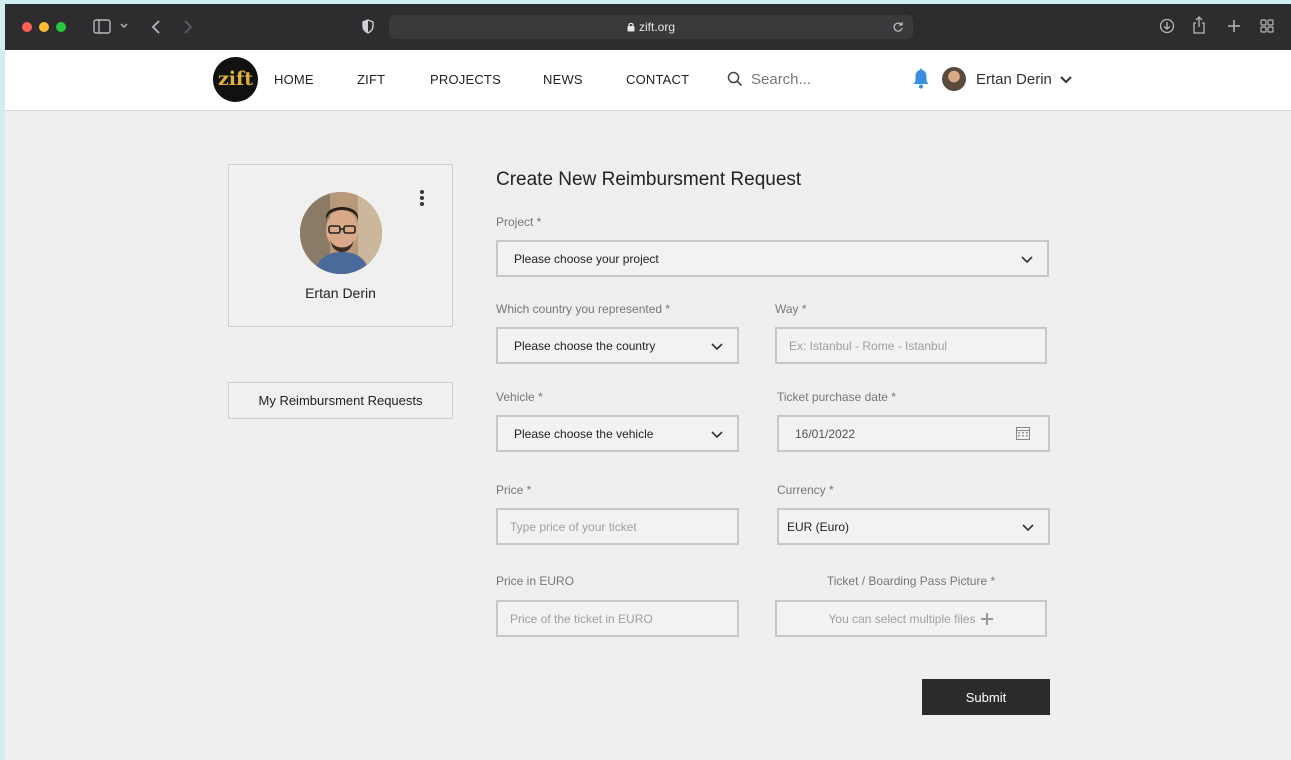  I want to click on ticket-picture-upload: You can select multiple files, so click(911, 618).